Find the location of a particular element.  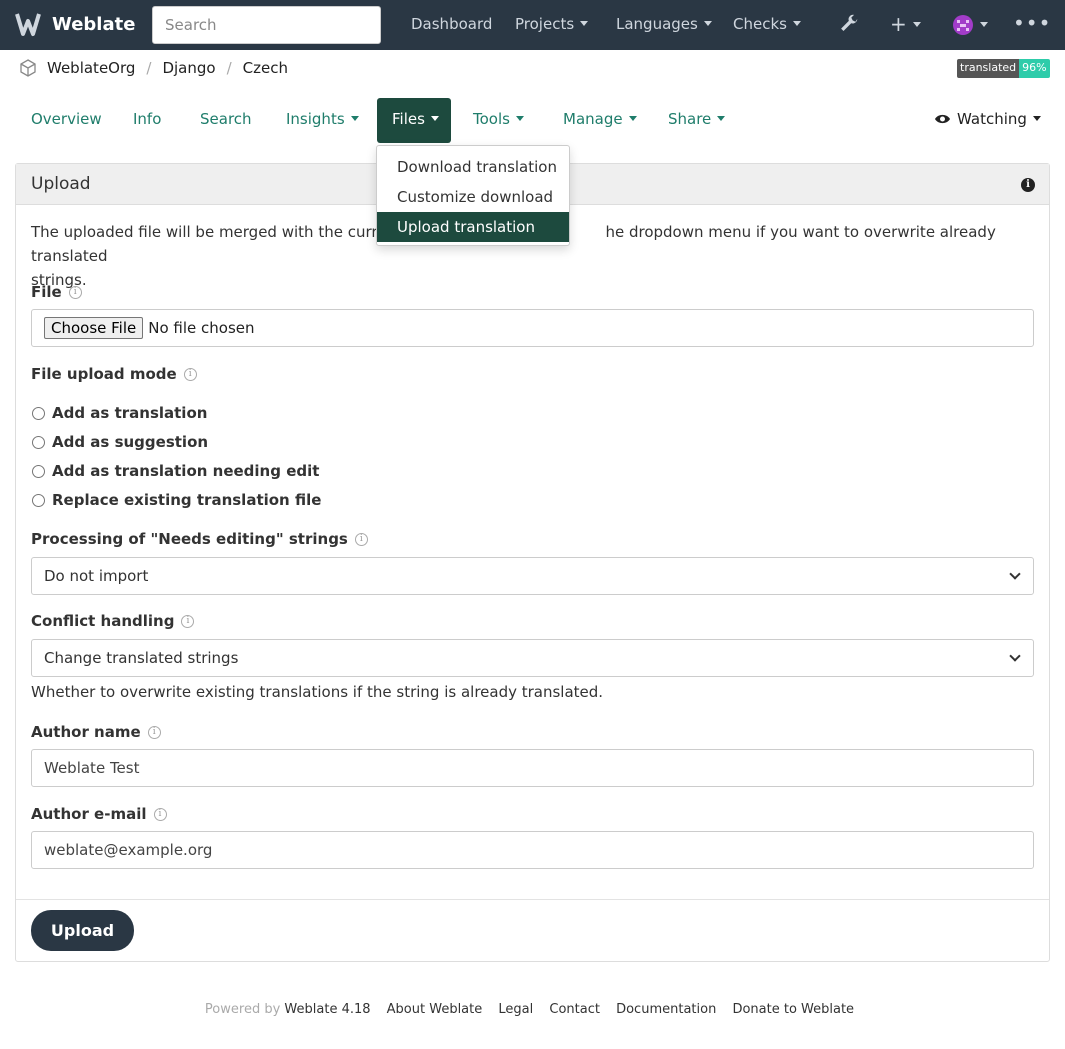

tab-tools: Tools is located at coordinates (498, 119).